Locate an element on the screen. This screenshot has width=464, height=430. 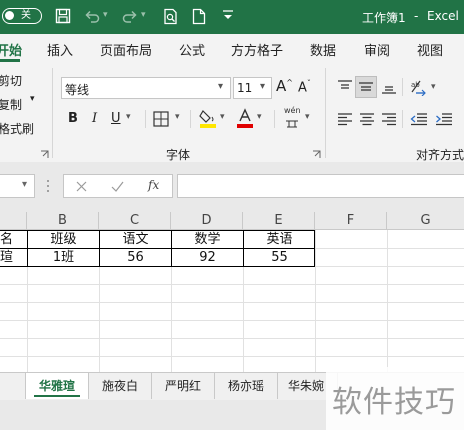
formula-buttons: fx is located at coordinates (118, 186).